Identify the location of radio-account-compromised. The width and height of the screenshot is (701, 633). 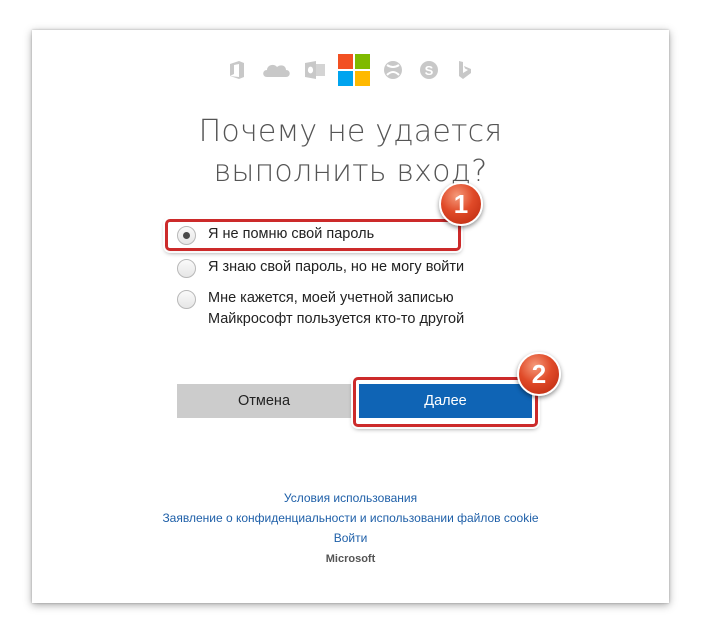
(186, 299).